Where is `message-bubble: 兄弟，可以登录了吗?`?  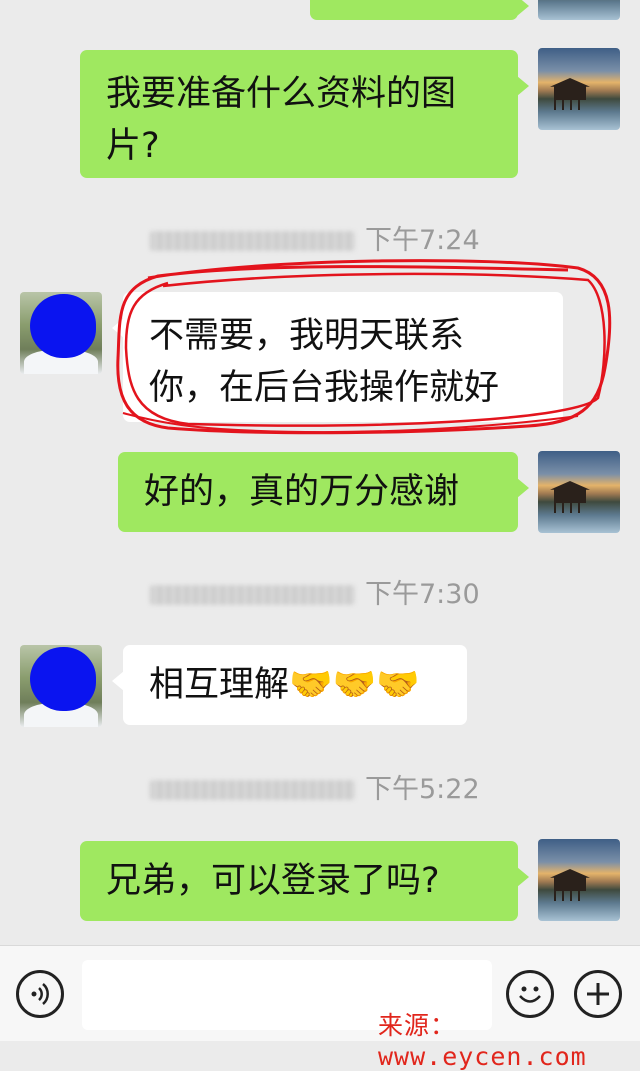
message-bubble: 兄弟，可以登录了吗? is located at coordinates (304, 881).